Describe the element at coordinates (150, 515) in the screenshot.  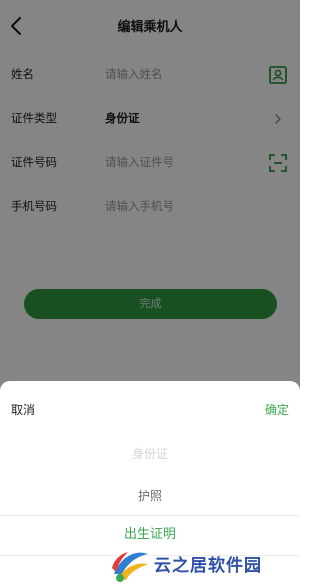
I see `selection-divider` at that location.